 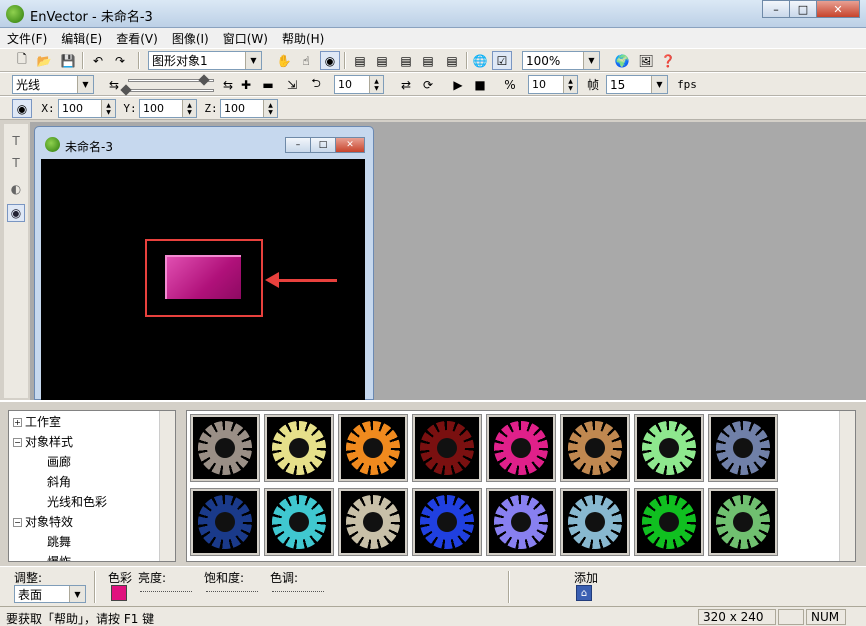 What do you see at coordinates (306, 60) in the screenshot?
I see `rotate-hand-icon: ☝` at bounding box center [306, 60].